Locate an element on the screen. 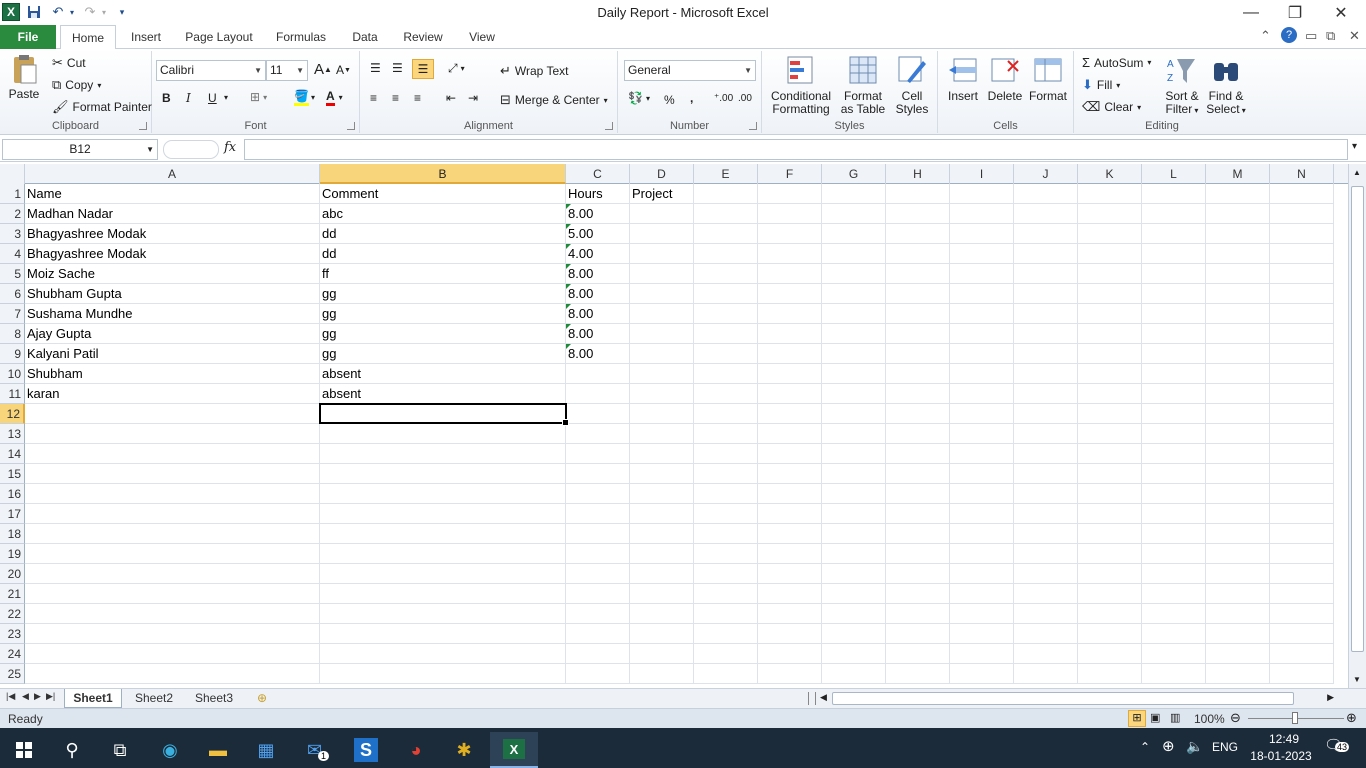 This screenshot has width=1366, height=768. fill-color-icon: 🪣 ▾ is located at coordinates (304, 97).